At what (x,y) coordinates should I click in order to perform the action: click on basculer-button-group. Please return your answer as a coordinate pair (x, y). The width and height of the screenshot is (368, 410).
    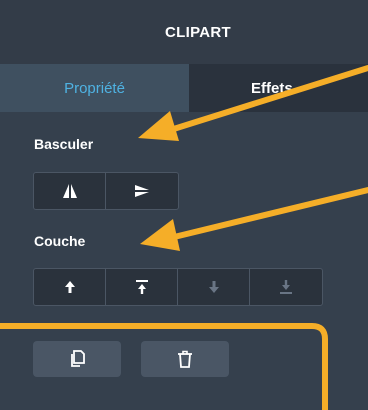
    Looking at the image, I should click on (106, 191).